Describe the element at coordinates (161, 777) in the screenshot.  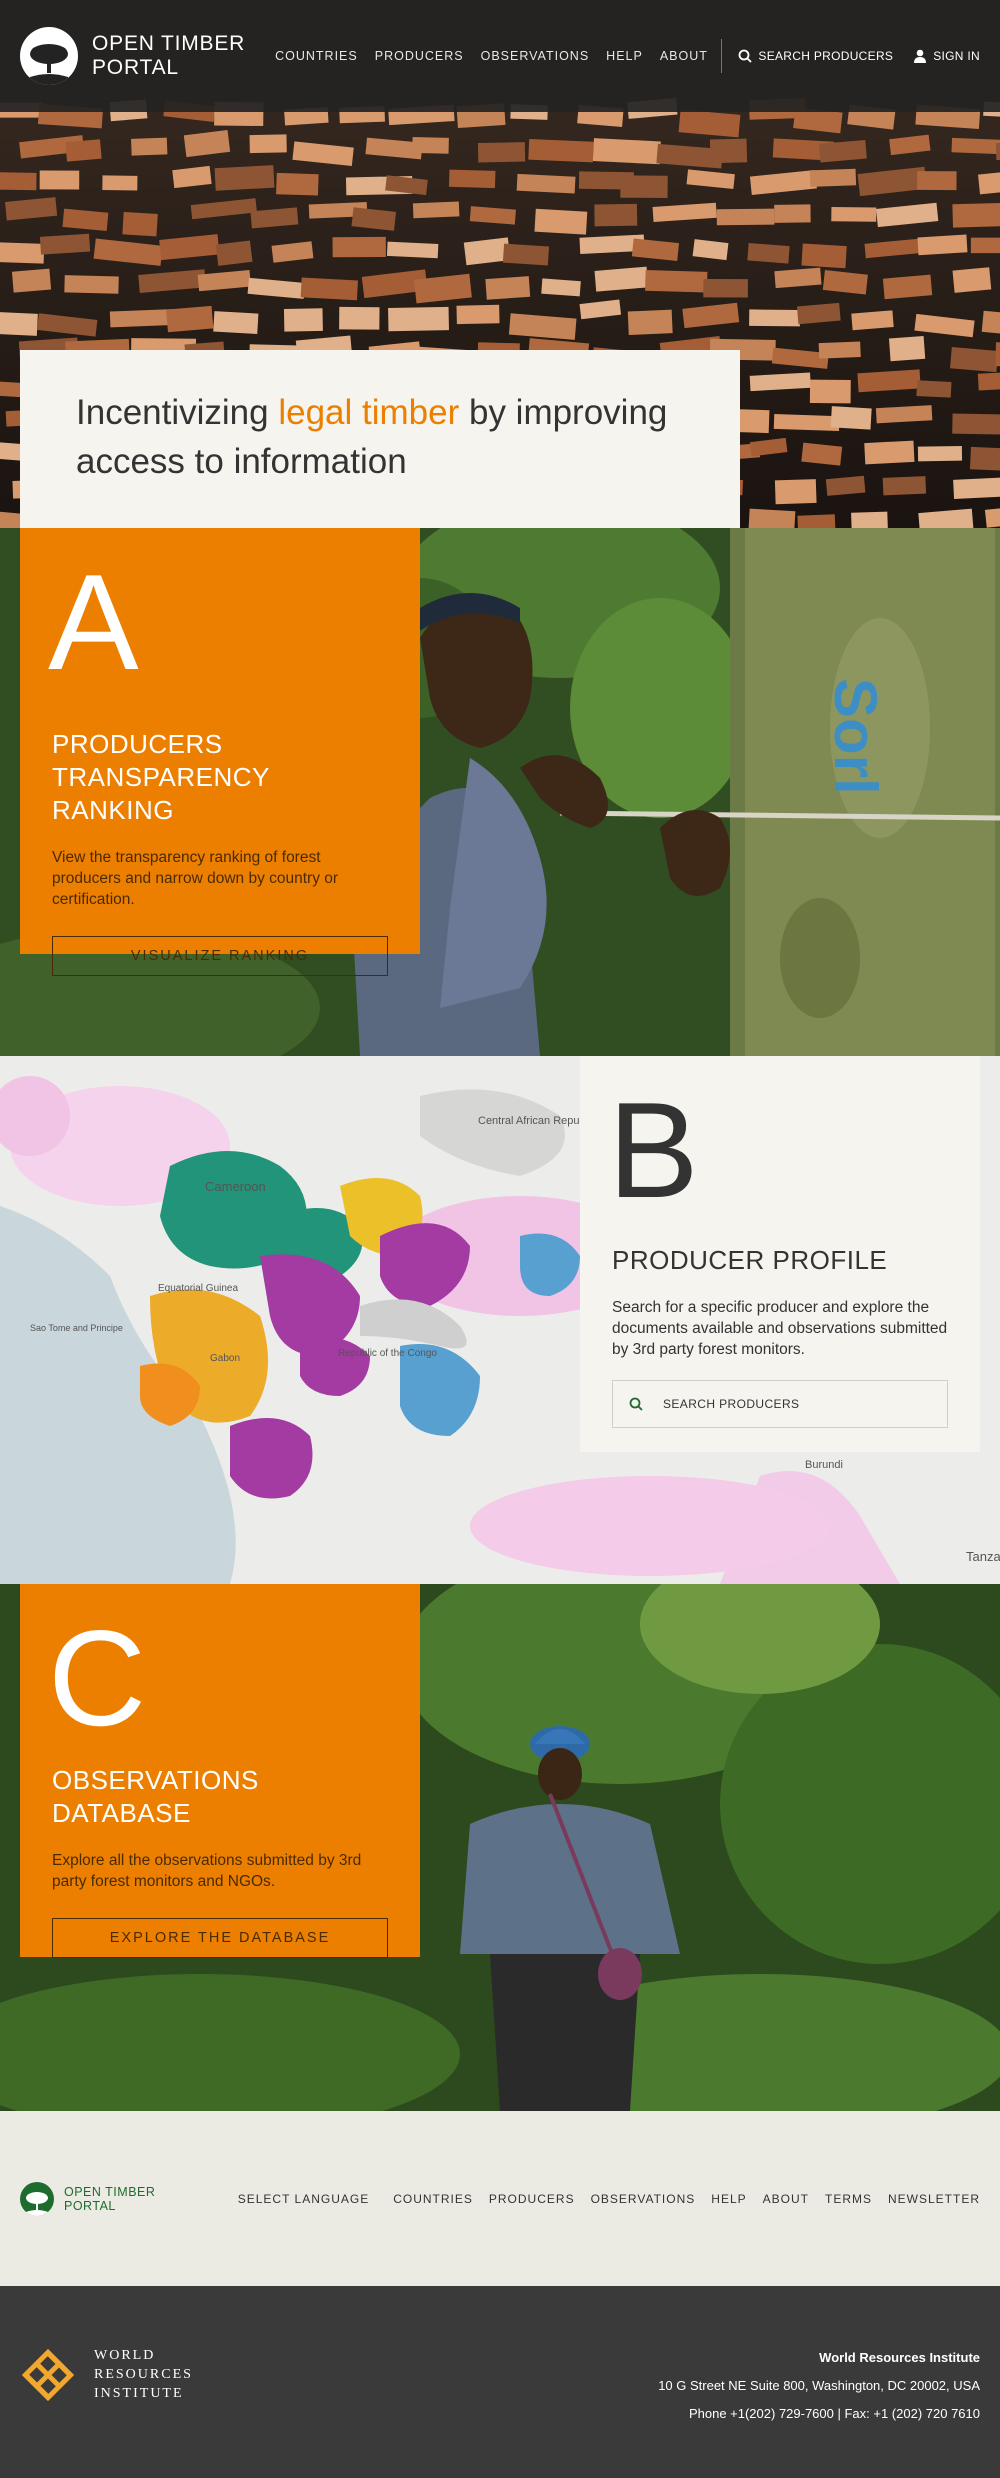
I see `card-title: PRODUCERS TRANSPARENCY RANKING` at that location.